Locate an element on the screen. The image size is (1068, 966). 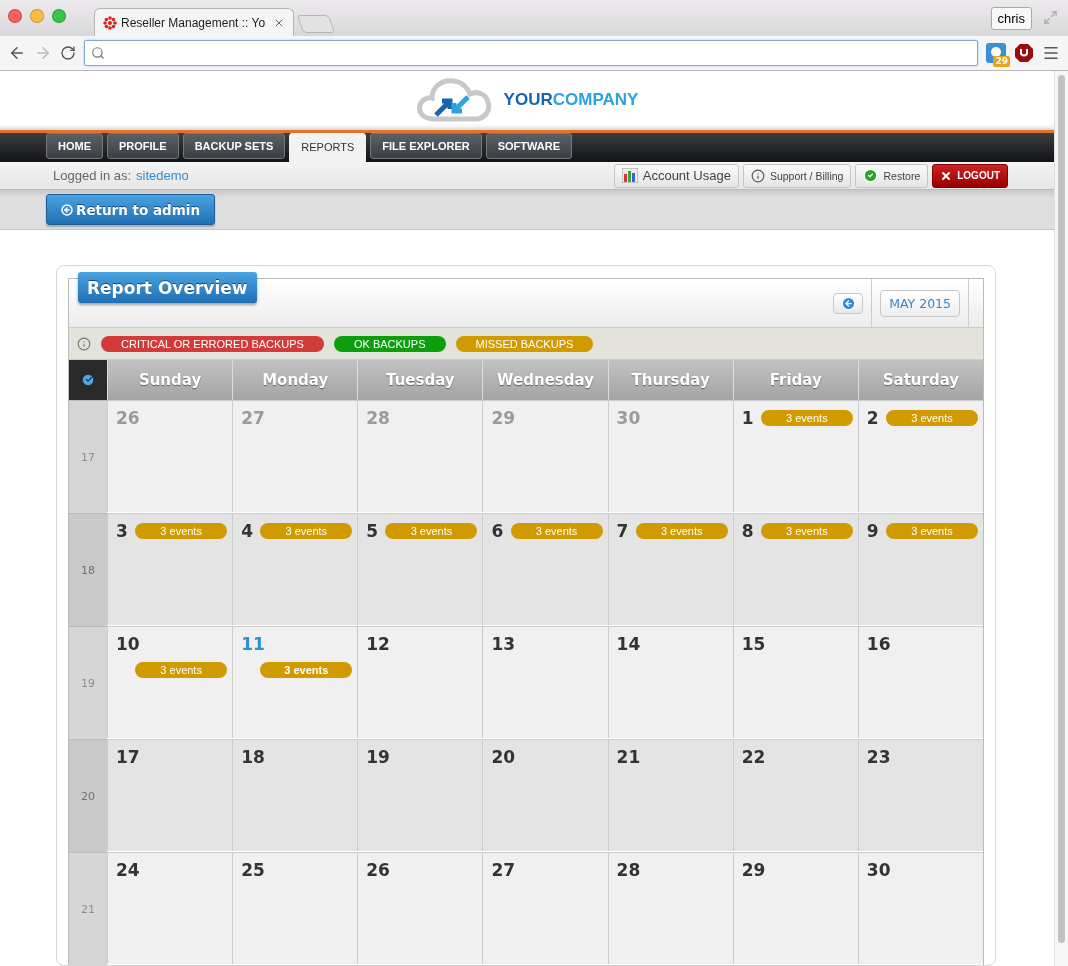
week-number: 21 is located at coordinates (88, 908).